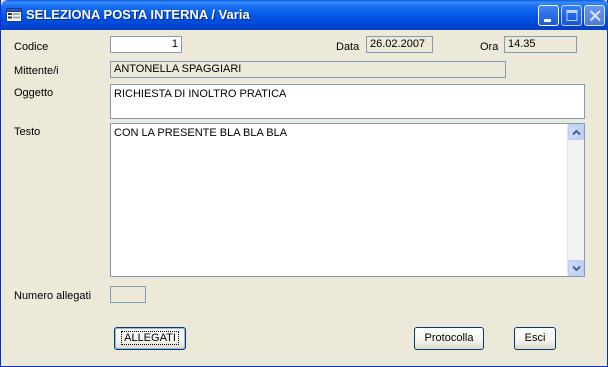  I want to click on window-title: SELEZIONA POSTA INTERNA / Varia, so click(138, 14).